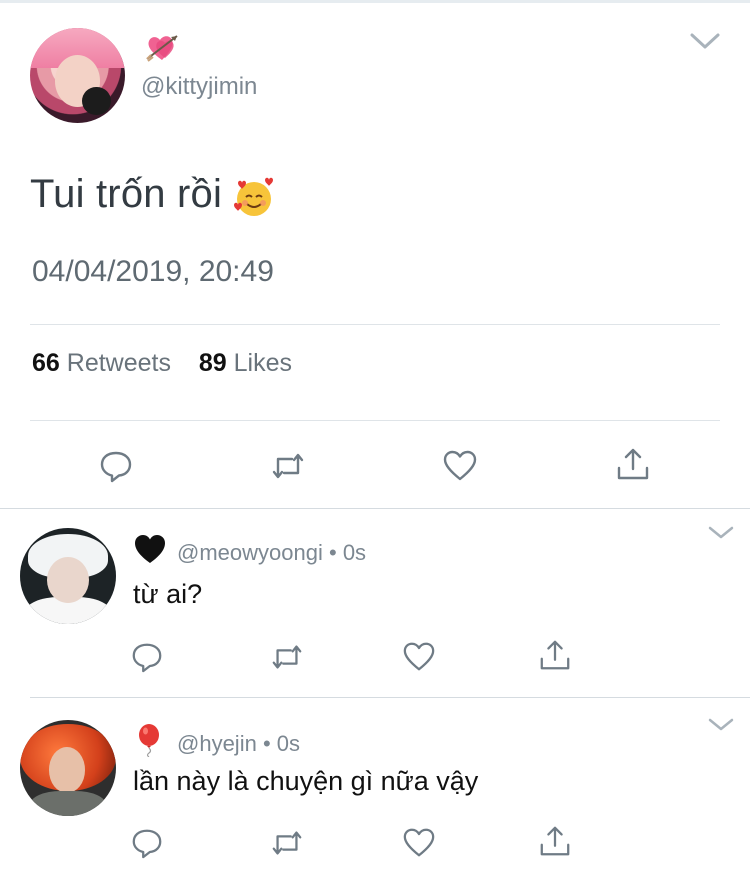 The image size is (750, 885). What do you see at coordinates (263, 363) in the screenshot?
I see `likes-label: Likes` at bounding box center [263, 363].